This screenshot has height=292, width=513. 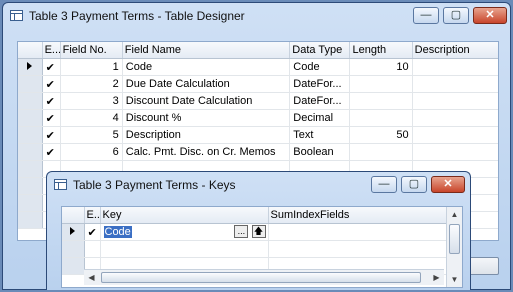 I want to click on keys-header-row: E... Key SumIndexFields, so click(x=255, y=215).